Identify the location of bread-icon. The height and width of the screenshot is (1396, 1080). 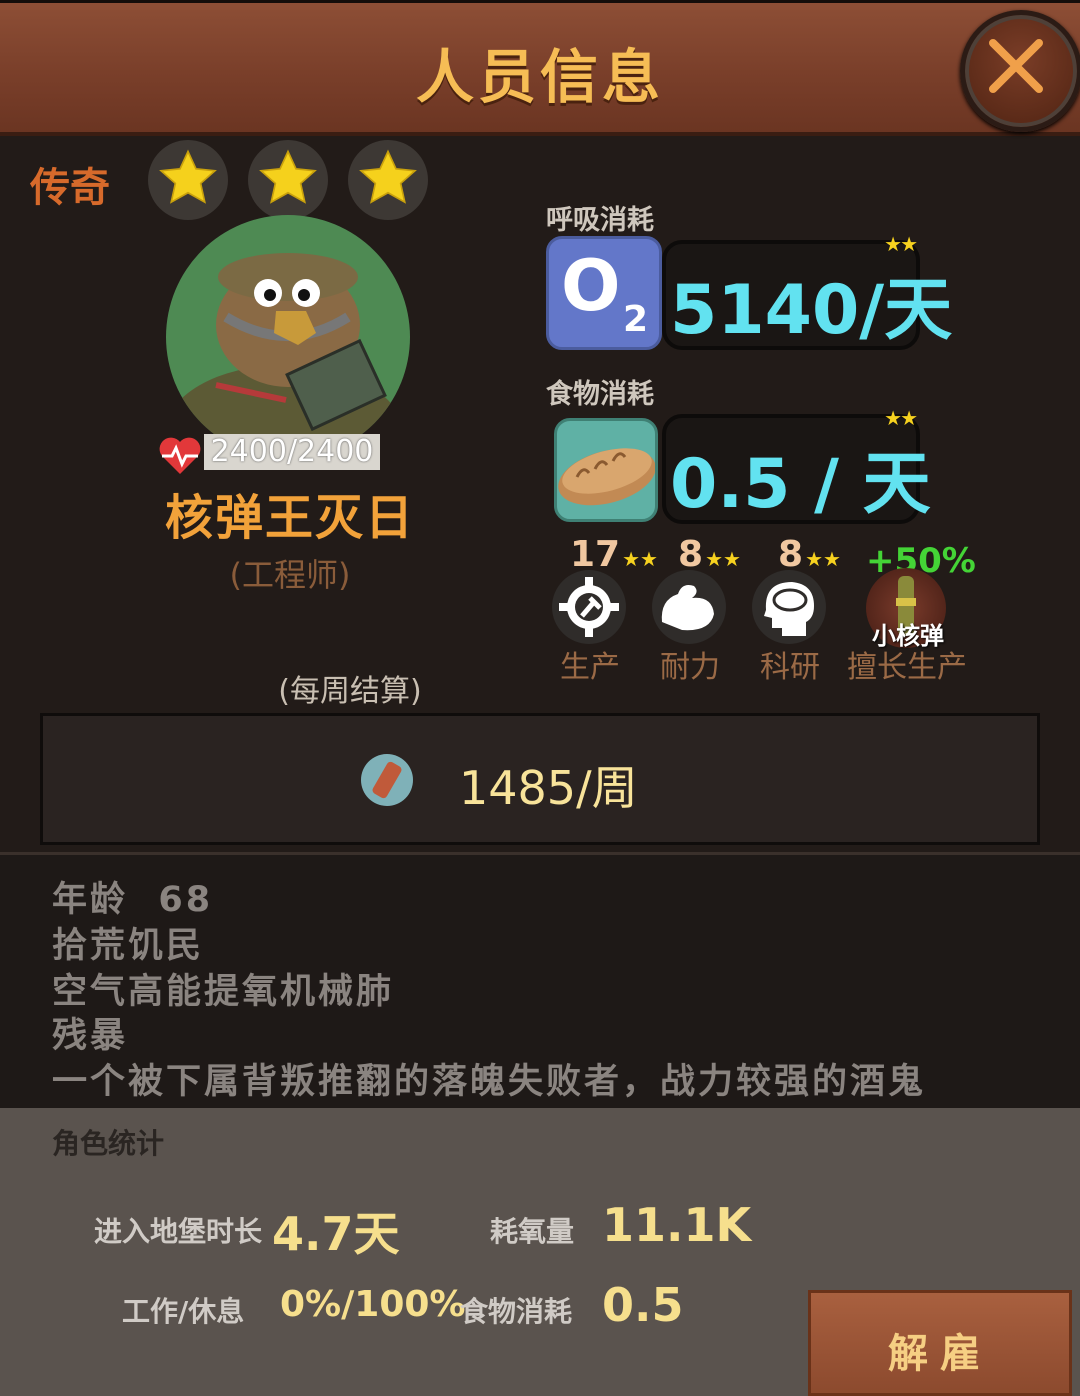
(606, 470).